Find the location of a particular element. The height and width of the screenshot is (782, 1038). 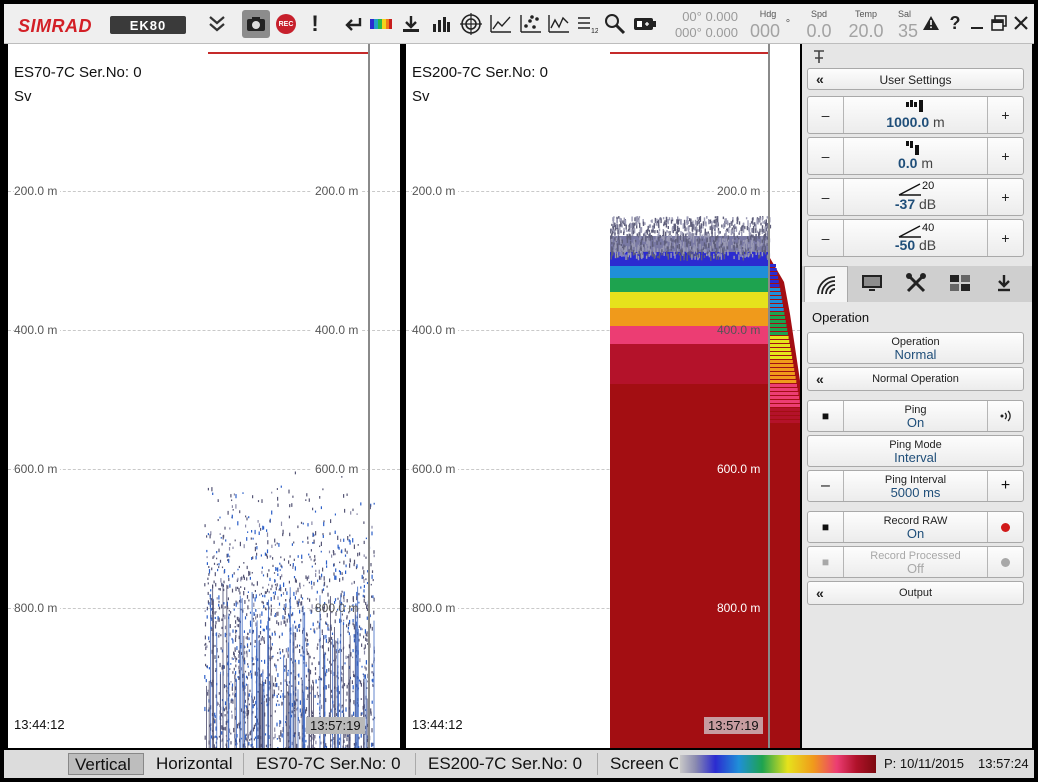

install-tab-icon is located at coordinates (1004, 283).